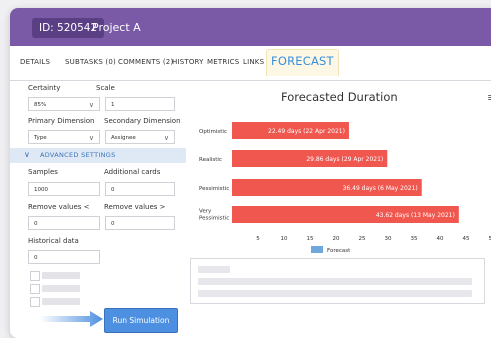 This screenshot has height=338, width=491. I want to click on x-tick-label: 35, so click(414, 239).